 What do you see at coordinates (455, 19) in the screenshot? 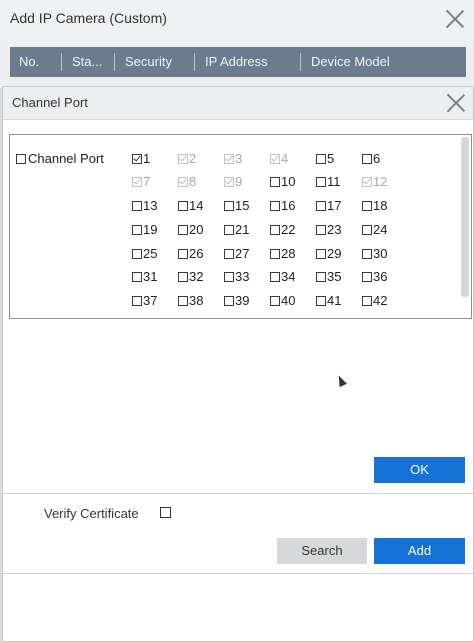
I see `outer-close-icon` at bounding box center [455, 19].